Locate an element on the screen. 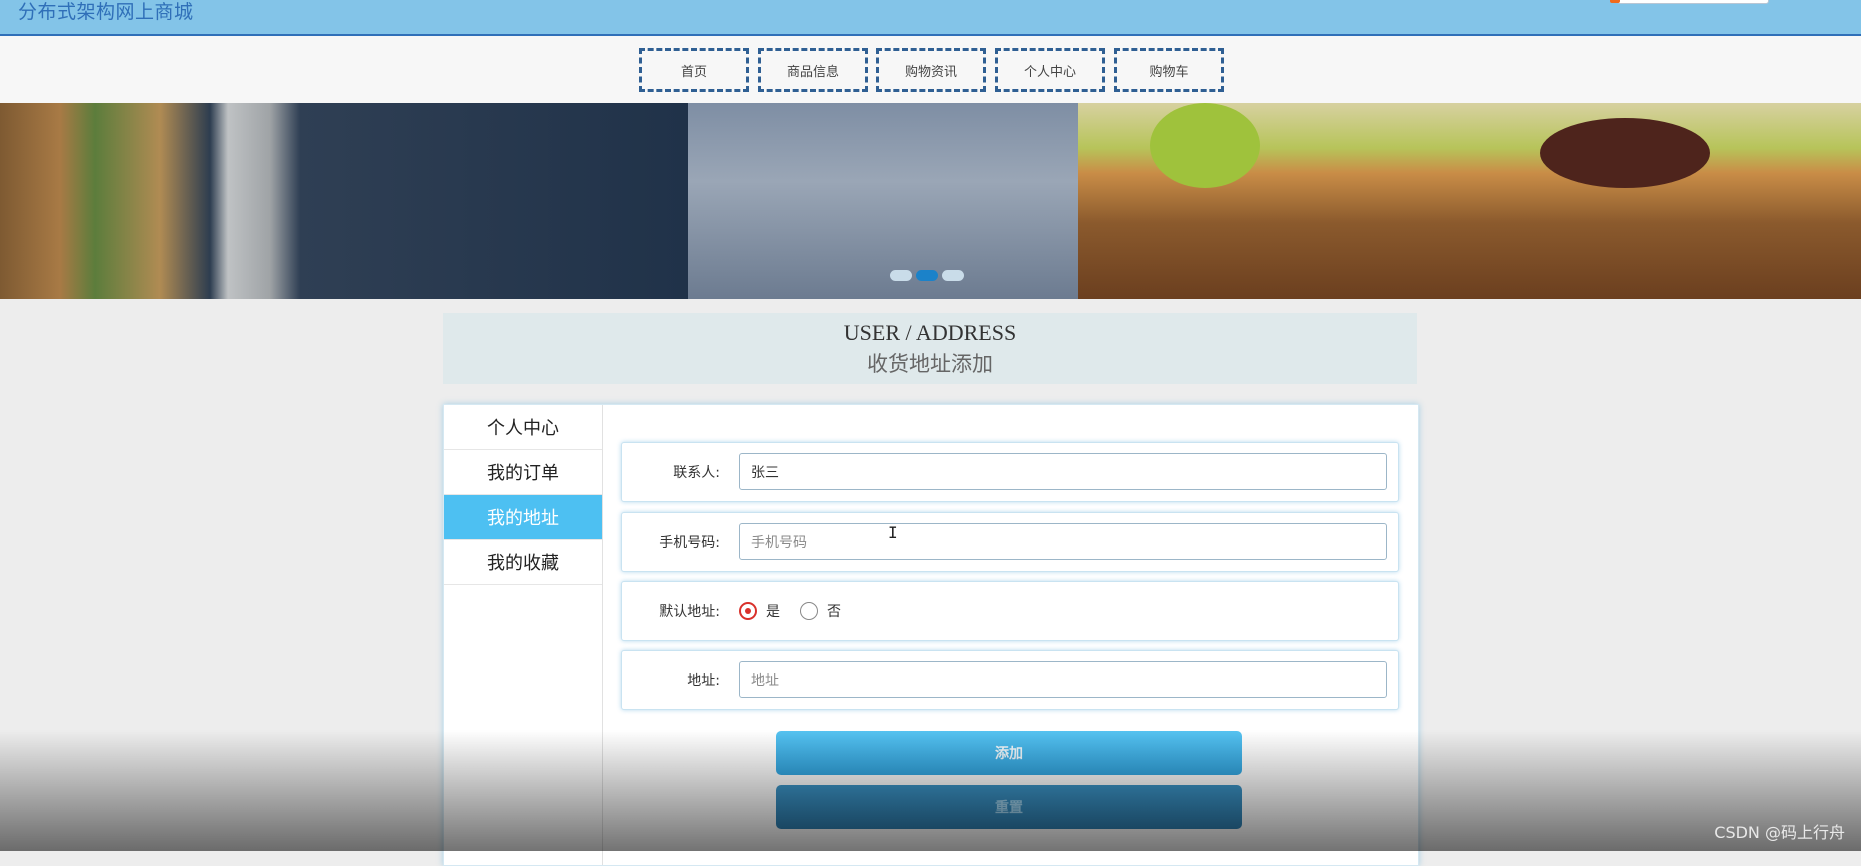 Image resolution: width=1861 pixels, height=866 pixels. text-cursor-icon: I is located at coordinates (893, 532).